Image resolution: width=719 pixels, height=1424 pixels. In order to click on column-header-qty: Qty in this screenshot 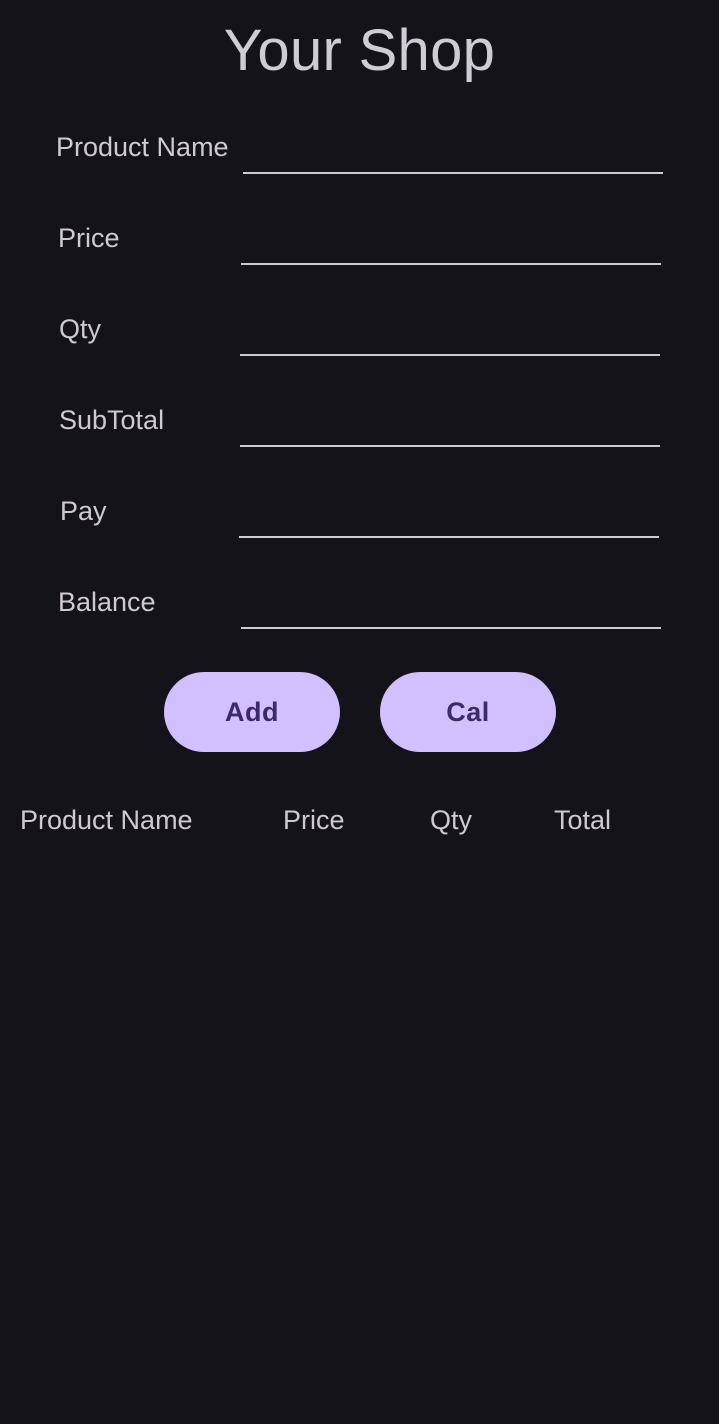, I will do `click(451, 820)`.